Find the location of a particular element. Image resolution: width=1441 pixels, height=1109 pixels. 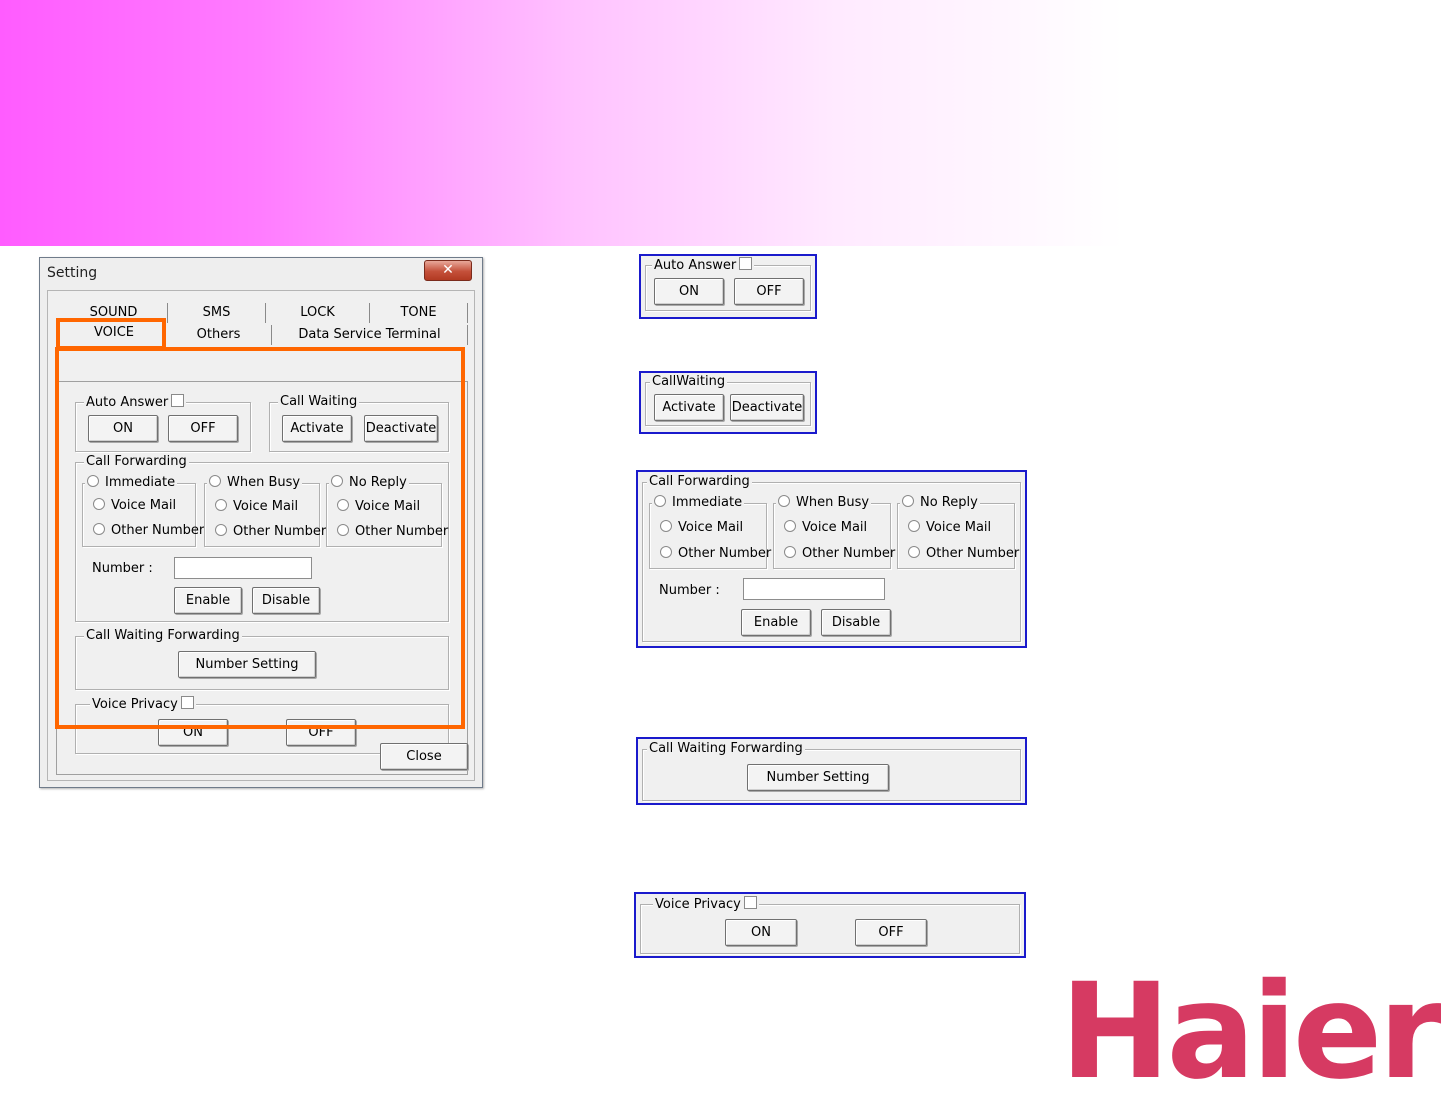

call-waiting-zoom: CallWaiting Activate Deactivate is located at coordinates (728, 402).